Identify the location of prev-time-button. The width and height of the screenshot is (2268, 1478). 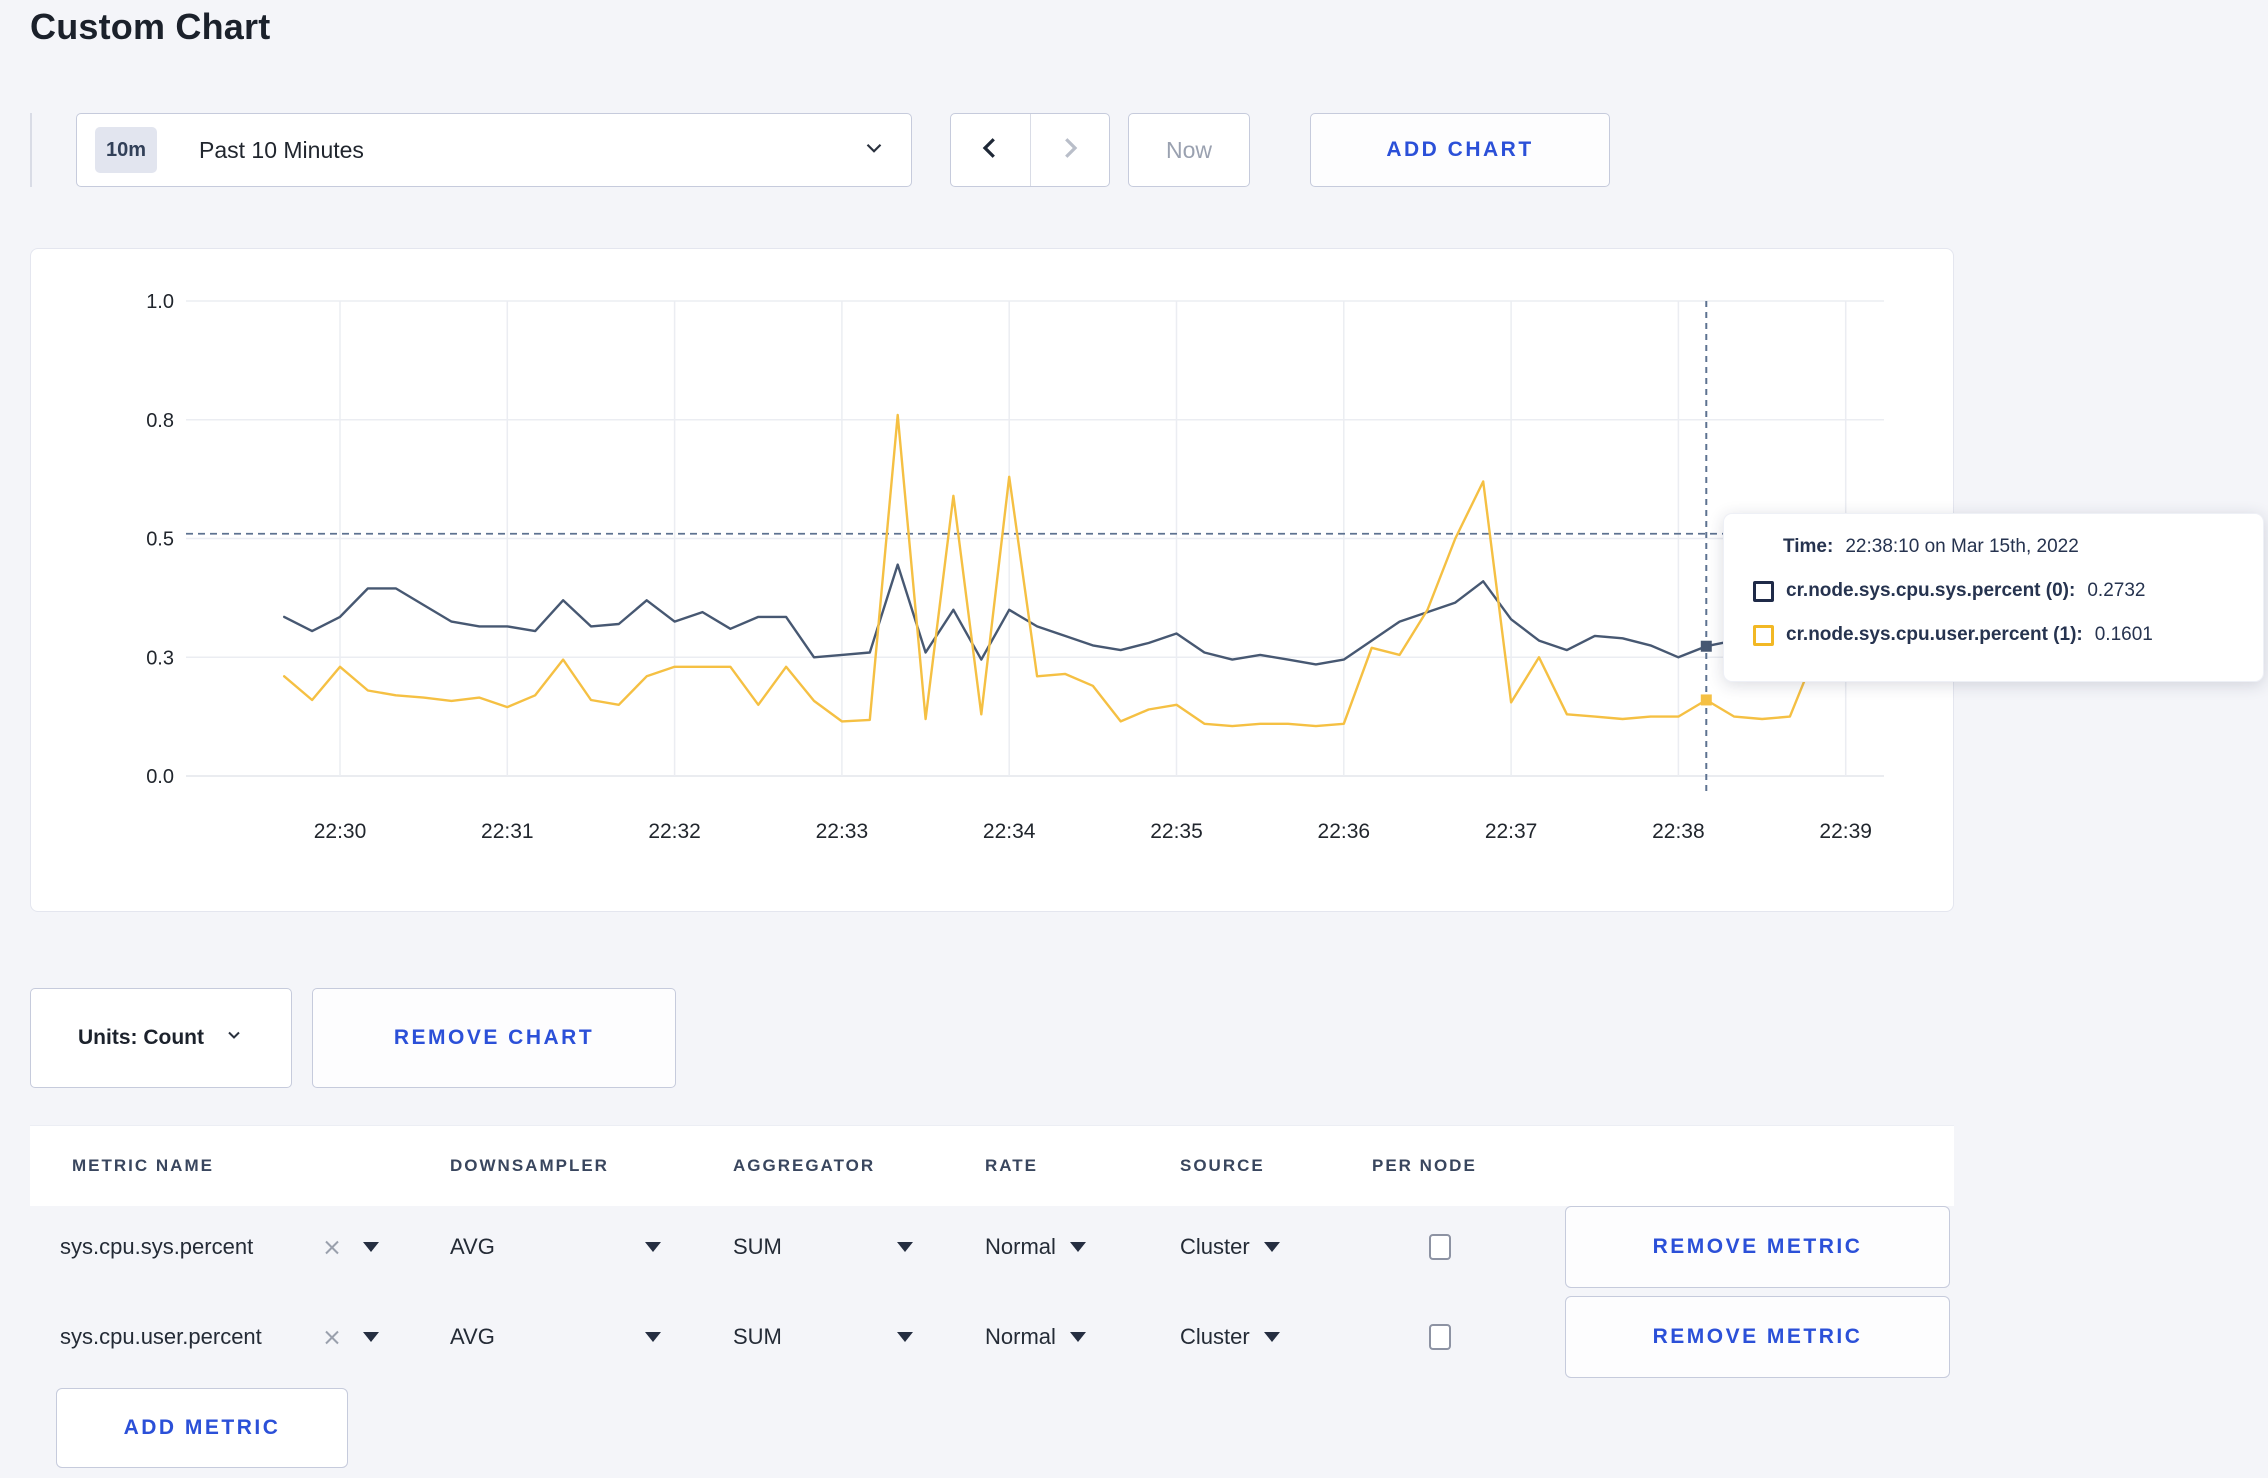
(990, 150).